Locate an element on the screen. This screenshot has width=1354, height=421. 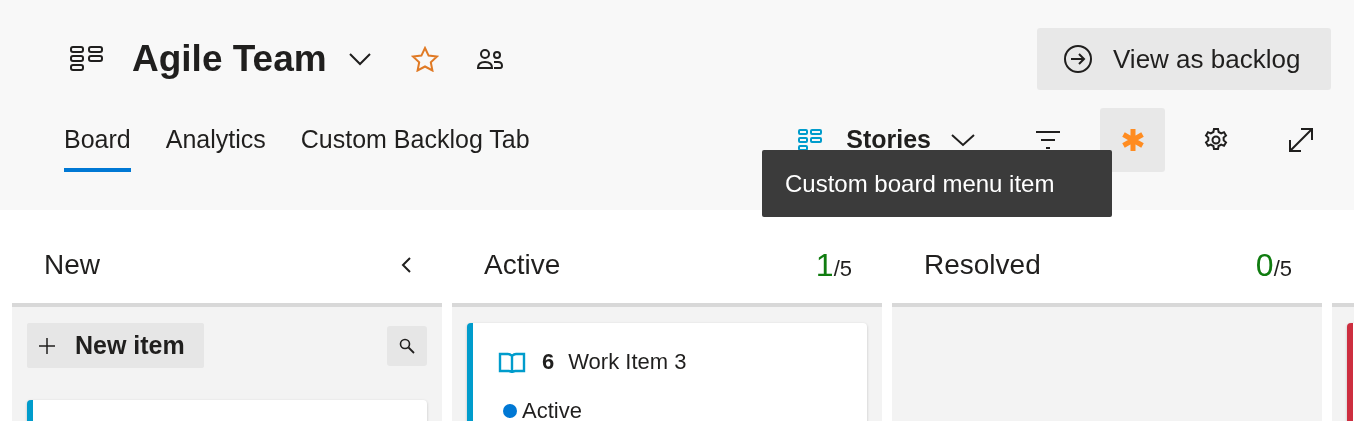
book-icon is located at coordinates (512, 361).